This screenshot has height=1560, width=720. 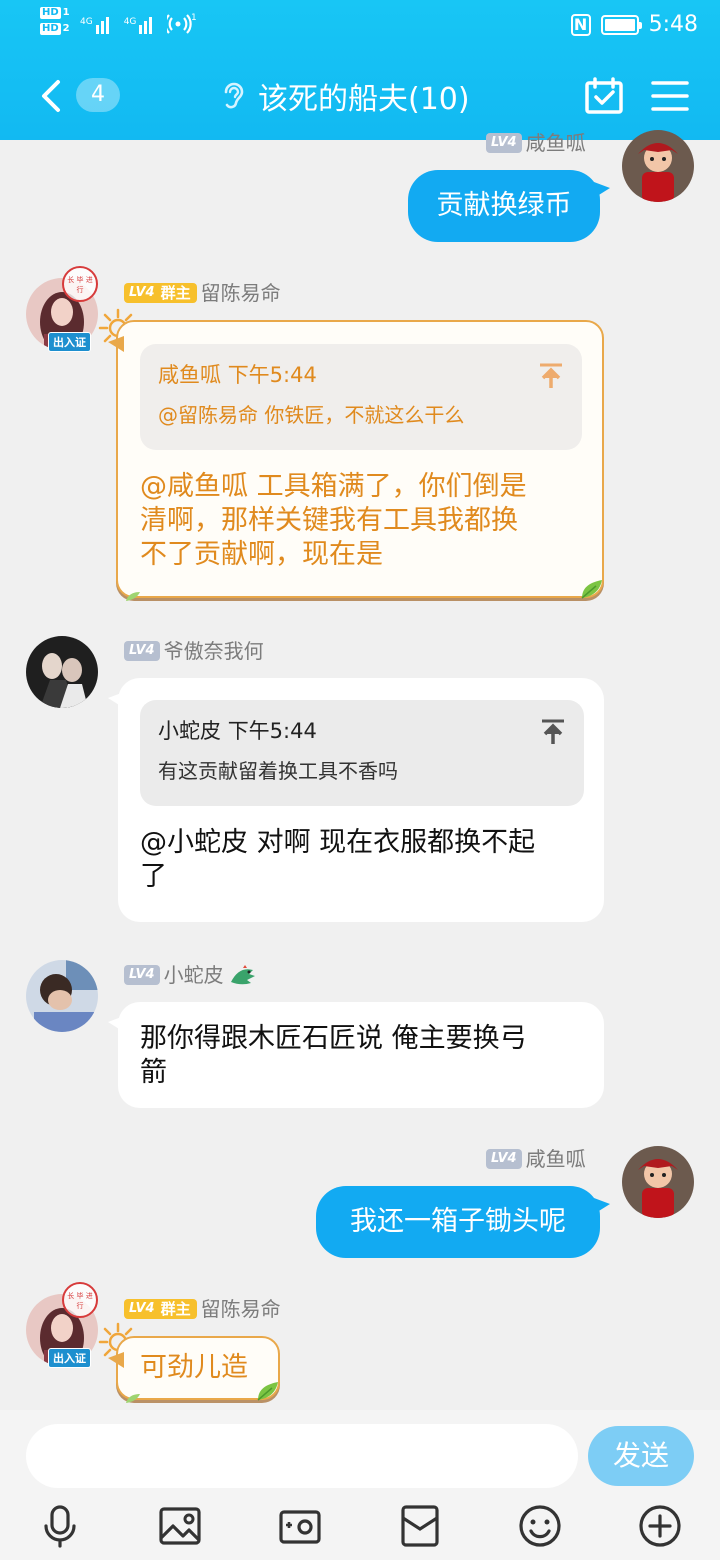 I want to click on nickname: 爷傲奈我何, so click(x=213, y=650).